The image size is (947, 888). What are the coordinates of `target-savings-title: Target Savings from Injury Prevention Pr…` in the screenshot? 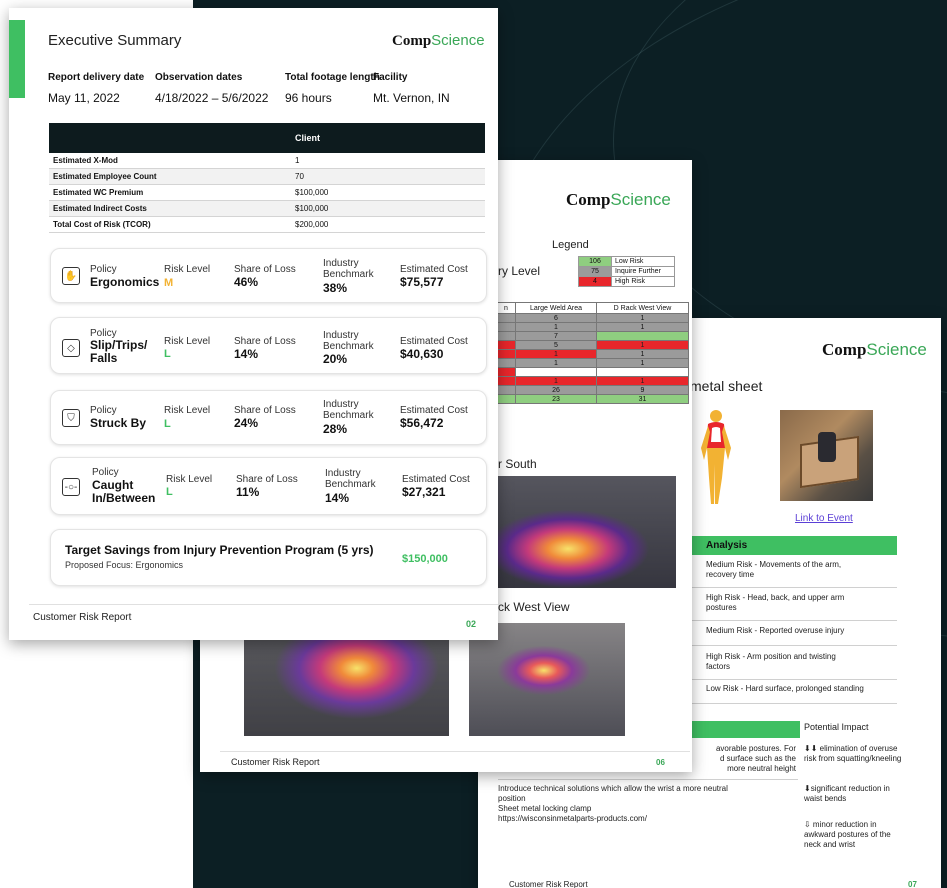 It's located at (219, 550).